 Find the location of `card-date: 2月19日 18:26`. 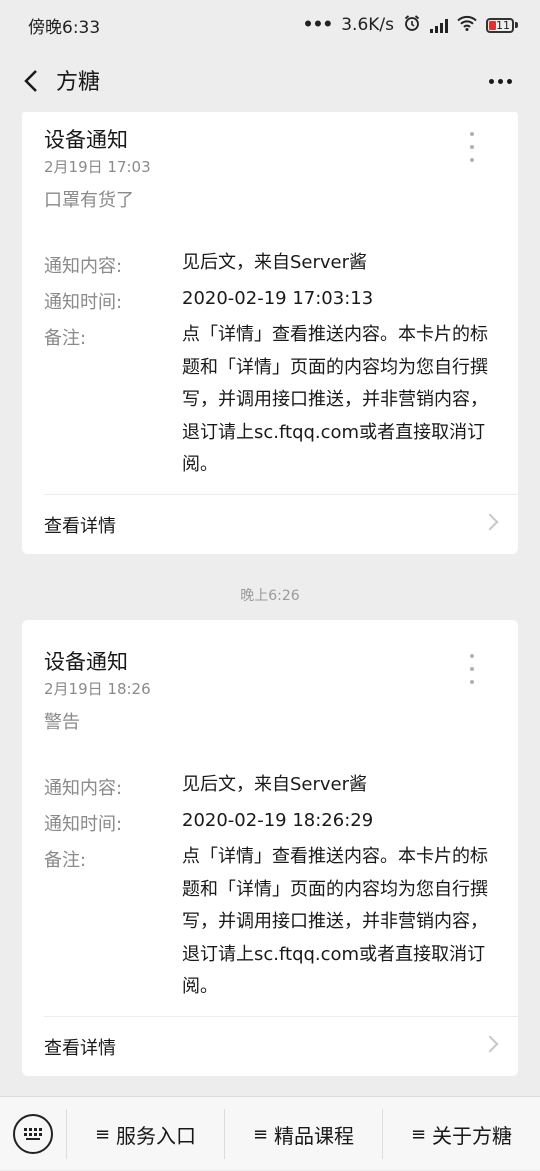

card-date: 2月19日 18:26 is located at coordinates (97, 689).